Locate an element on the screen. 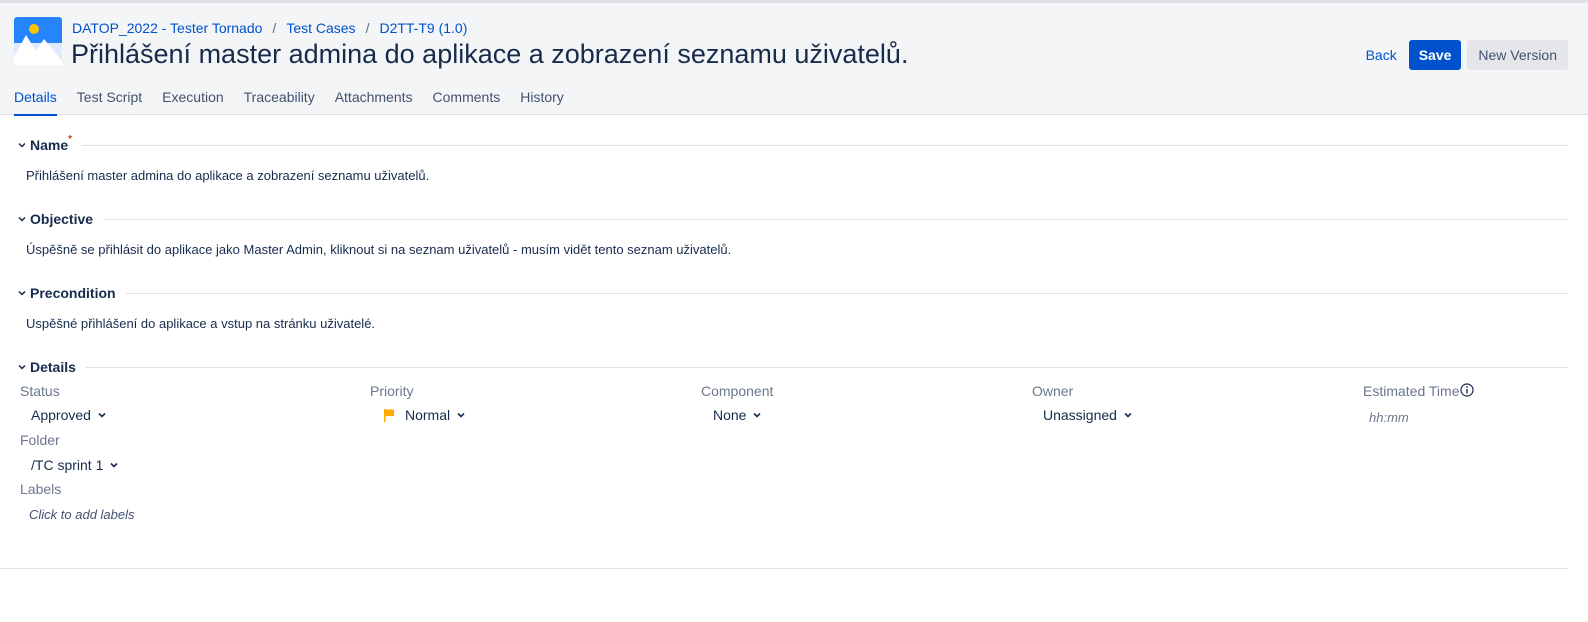 This screenshot has width=1588, height=622. tab-comments: Comments is located at coordinates (467, 98).